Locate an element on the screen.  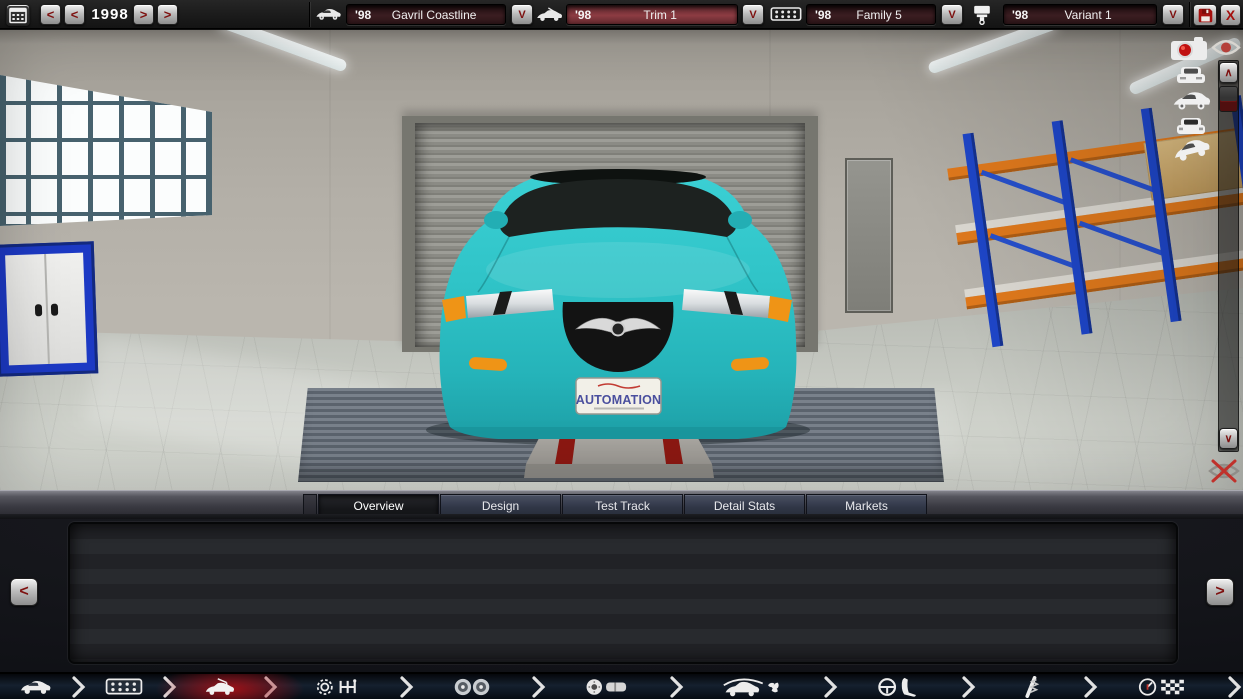
engine-icon is located at coordinates (124, 686).